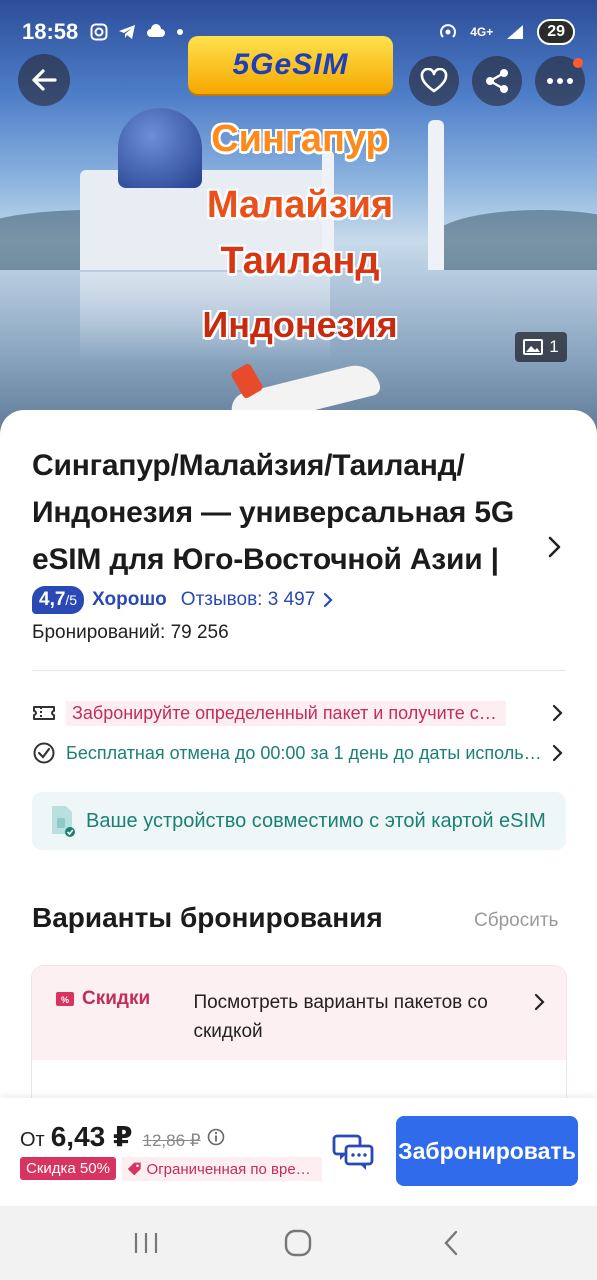  Describe the element at coordinates (71, 600) in the screenshot. I see `rating-max: /5` at that location.